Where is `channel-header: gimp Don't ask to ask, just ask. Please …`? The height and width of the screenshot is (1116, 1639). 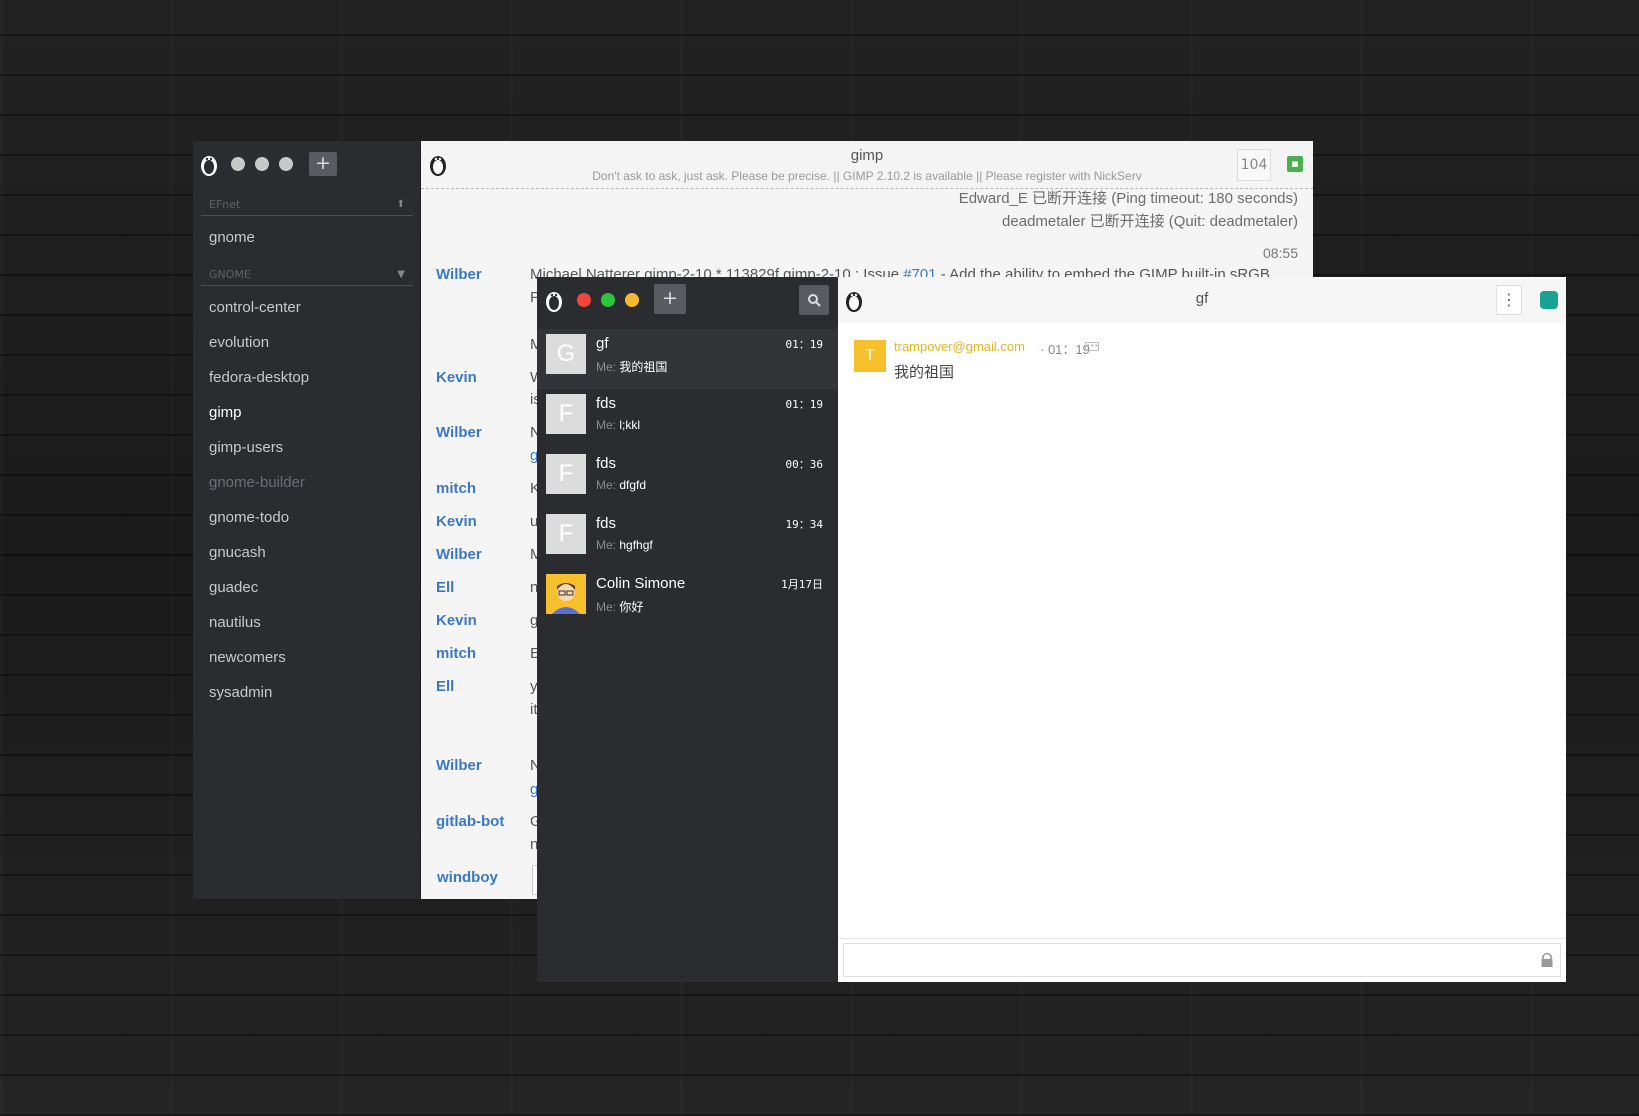
channel-header: gimp Don't ask to ask, just ask. Please … is located at coordinates (867, 165).